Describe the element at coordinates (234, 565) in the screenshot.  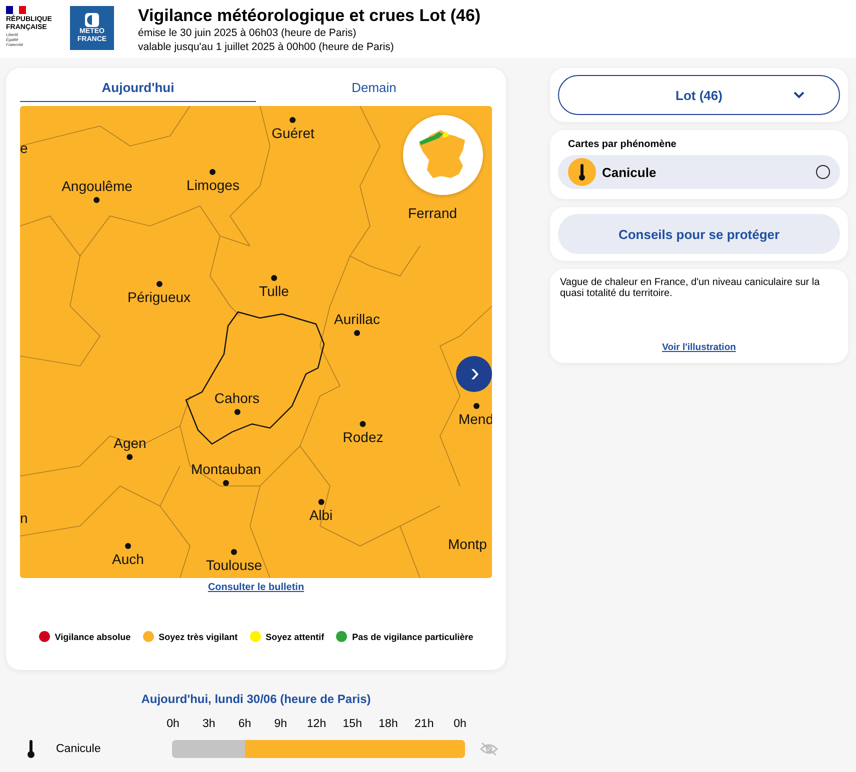
I see `city-label: Toulouse` at that location.